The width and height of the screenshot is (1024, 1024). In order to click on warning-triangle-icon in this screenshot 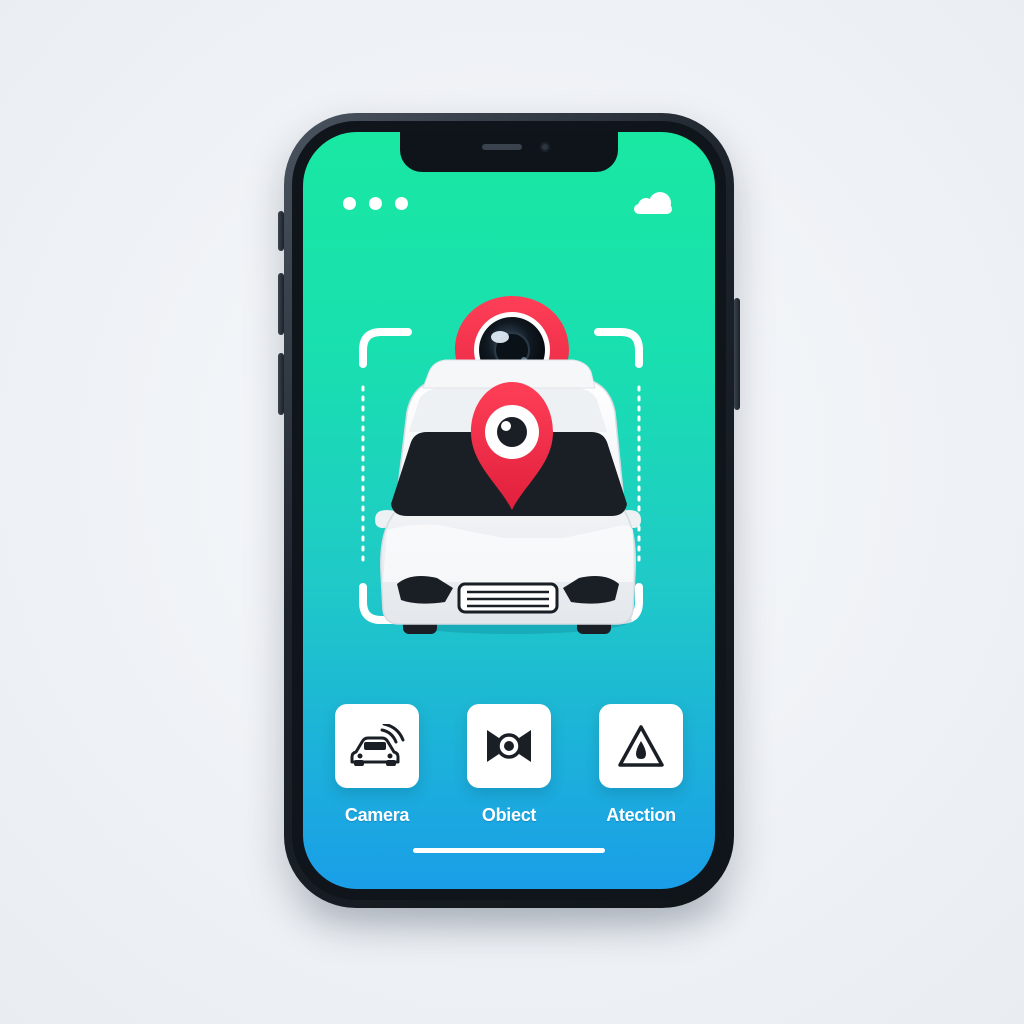, I will do `click(641, 746)`.